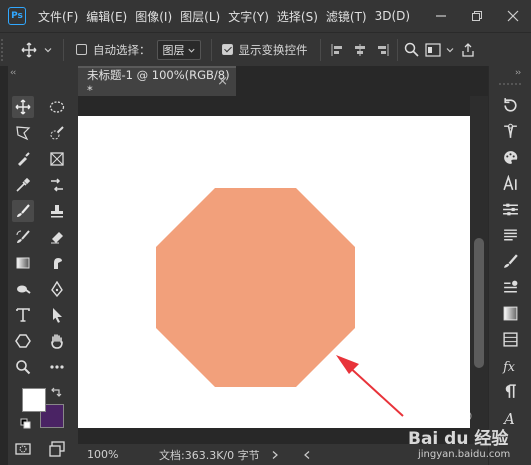 This screenshot has height=465, width=531. I want to click on layers-panel-button, so click(510, 339).